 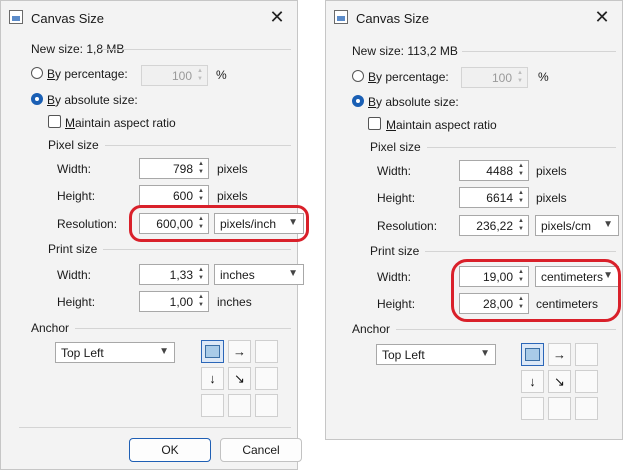 I want to click on cancel-button: Cancel, so click(x=261, y=450).